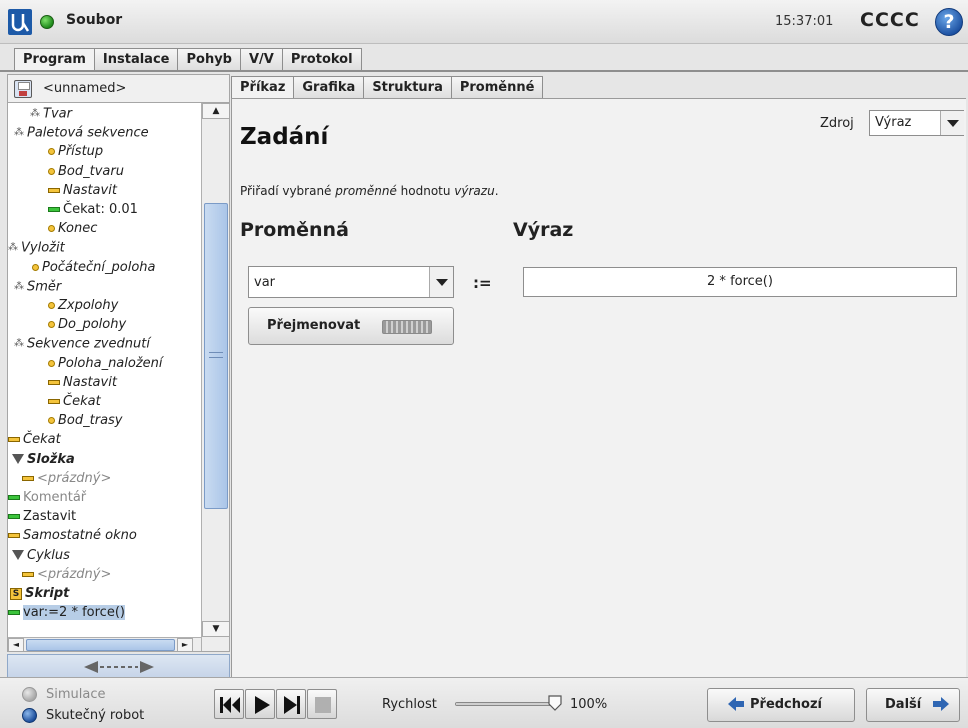  Describe the element at coordinates (781, 705) in the screenshot. I see `previous-button: Předchozí` at that location.